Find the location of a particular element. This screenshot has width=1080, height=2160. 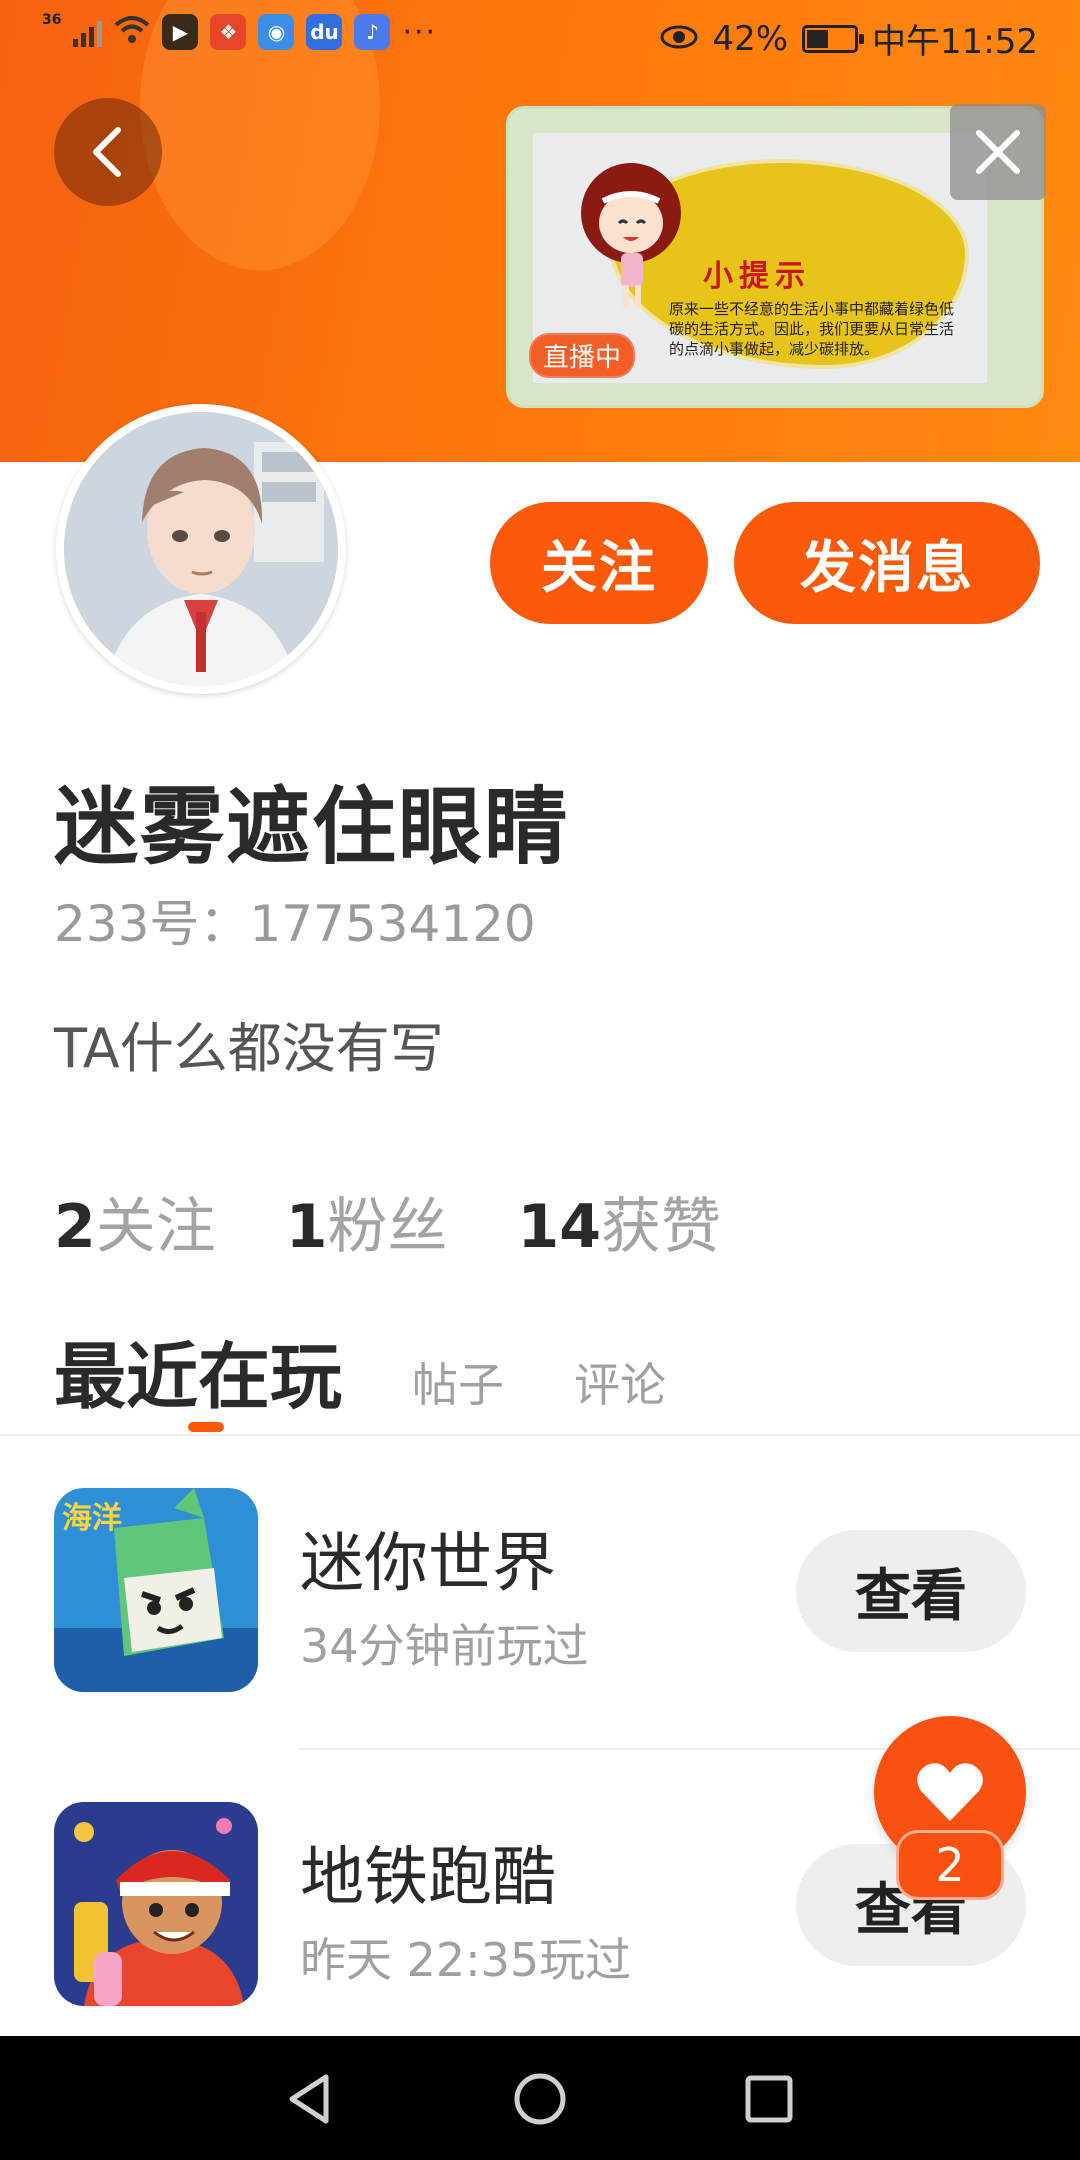

browser-app-icon: ◉ is located at coordinates (276, 32).